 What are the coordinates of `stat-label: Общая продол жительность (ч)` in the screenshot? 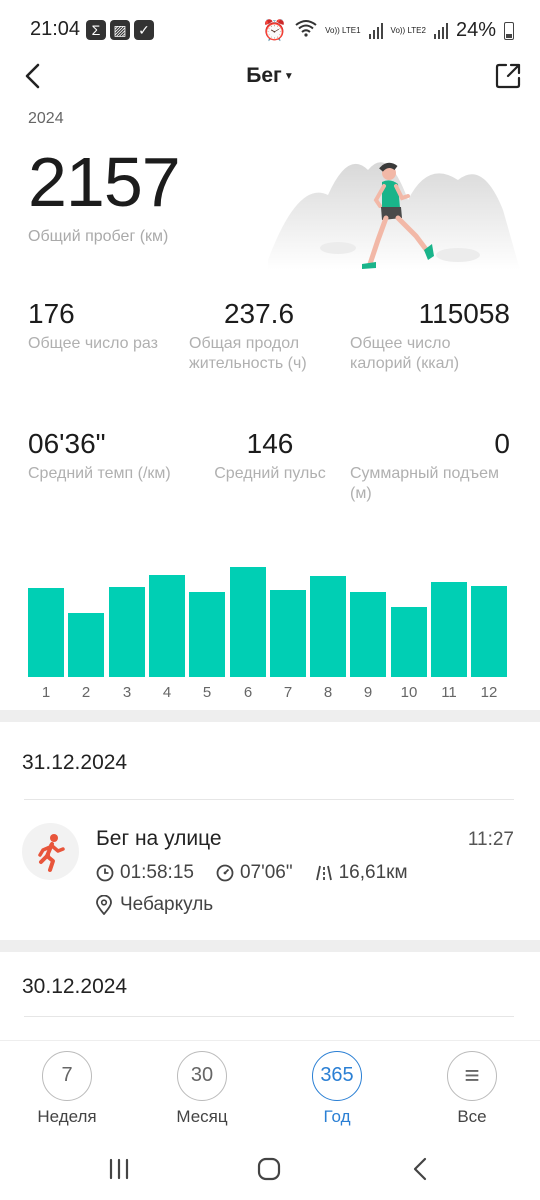 It's located at (248, 353).